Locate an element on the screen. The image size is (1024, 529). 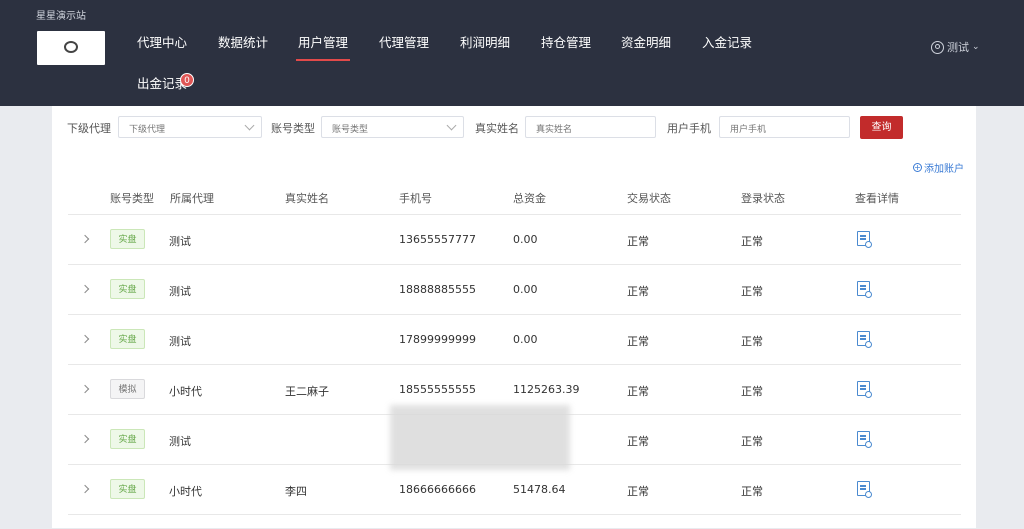
cell-phone: 18888885555 is located at coordinates (437, 289).